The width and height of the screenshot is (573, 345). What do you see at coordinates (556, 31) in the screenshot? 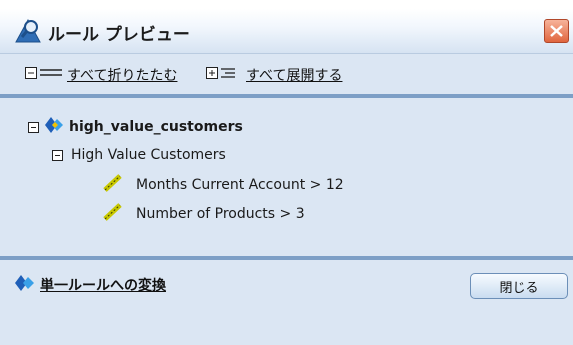
I see `close-icon` at bounding box center [556, 31].